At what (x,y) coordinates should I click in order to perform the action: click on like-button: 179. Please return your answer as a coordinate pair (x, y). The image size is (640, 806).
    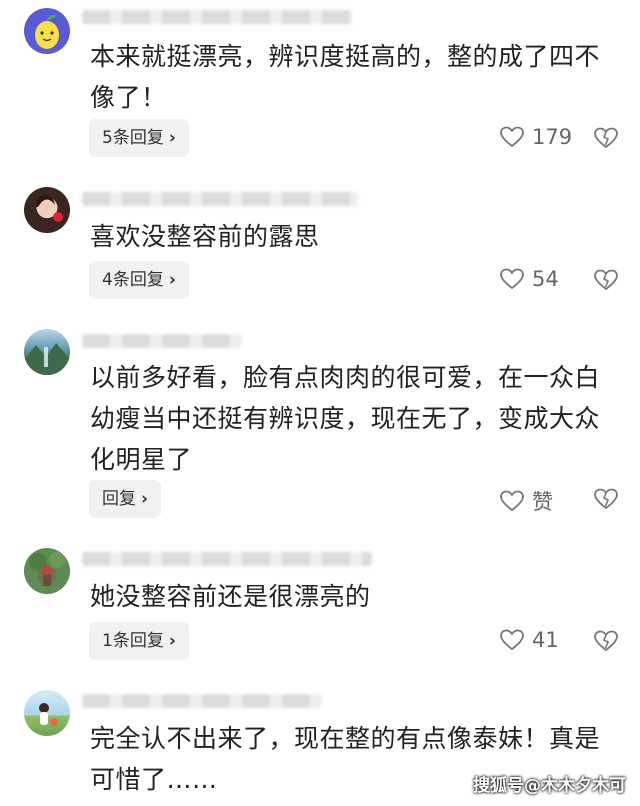
    Looking at the image, I should click on (536, 137).